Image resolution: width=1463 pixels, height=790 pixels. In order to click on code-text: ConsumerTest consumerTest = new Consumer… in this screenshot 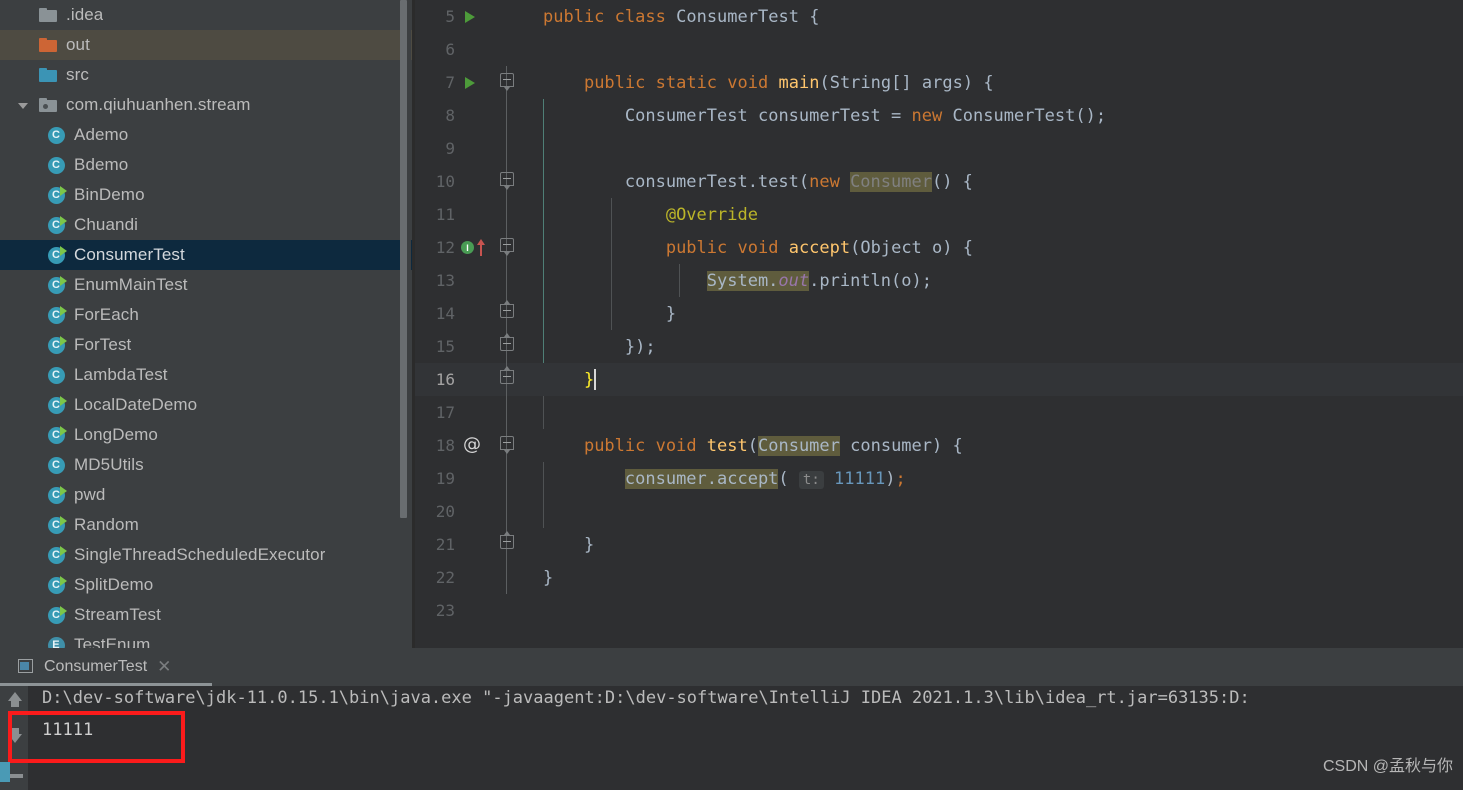, I will do `click(817, 116)`.